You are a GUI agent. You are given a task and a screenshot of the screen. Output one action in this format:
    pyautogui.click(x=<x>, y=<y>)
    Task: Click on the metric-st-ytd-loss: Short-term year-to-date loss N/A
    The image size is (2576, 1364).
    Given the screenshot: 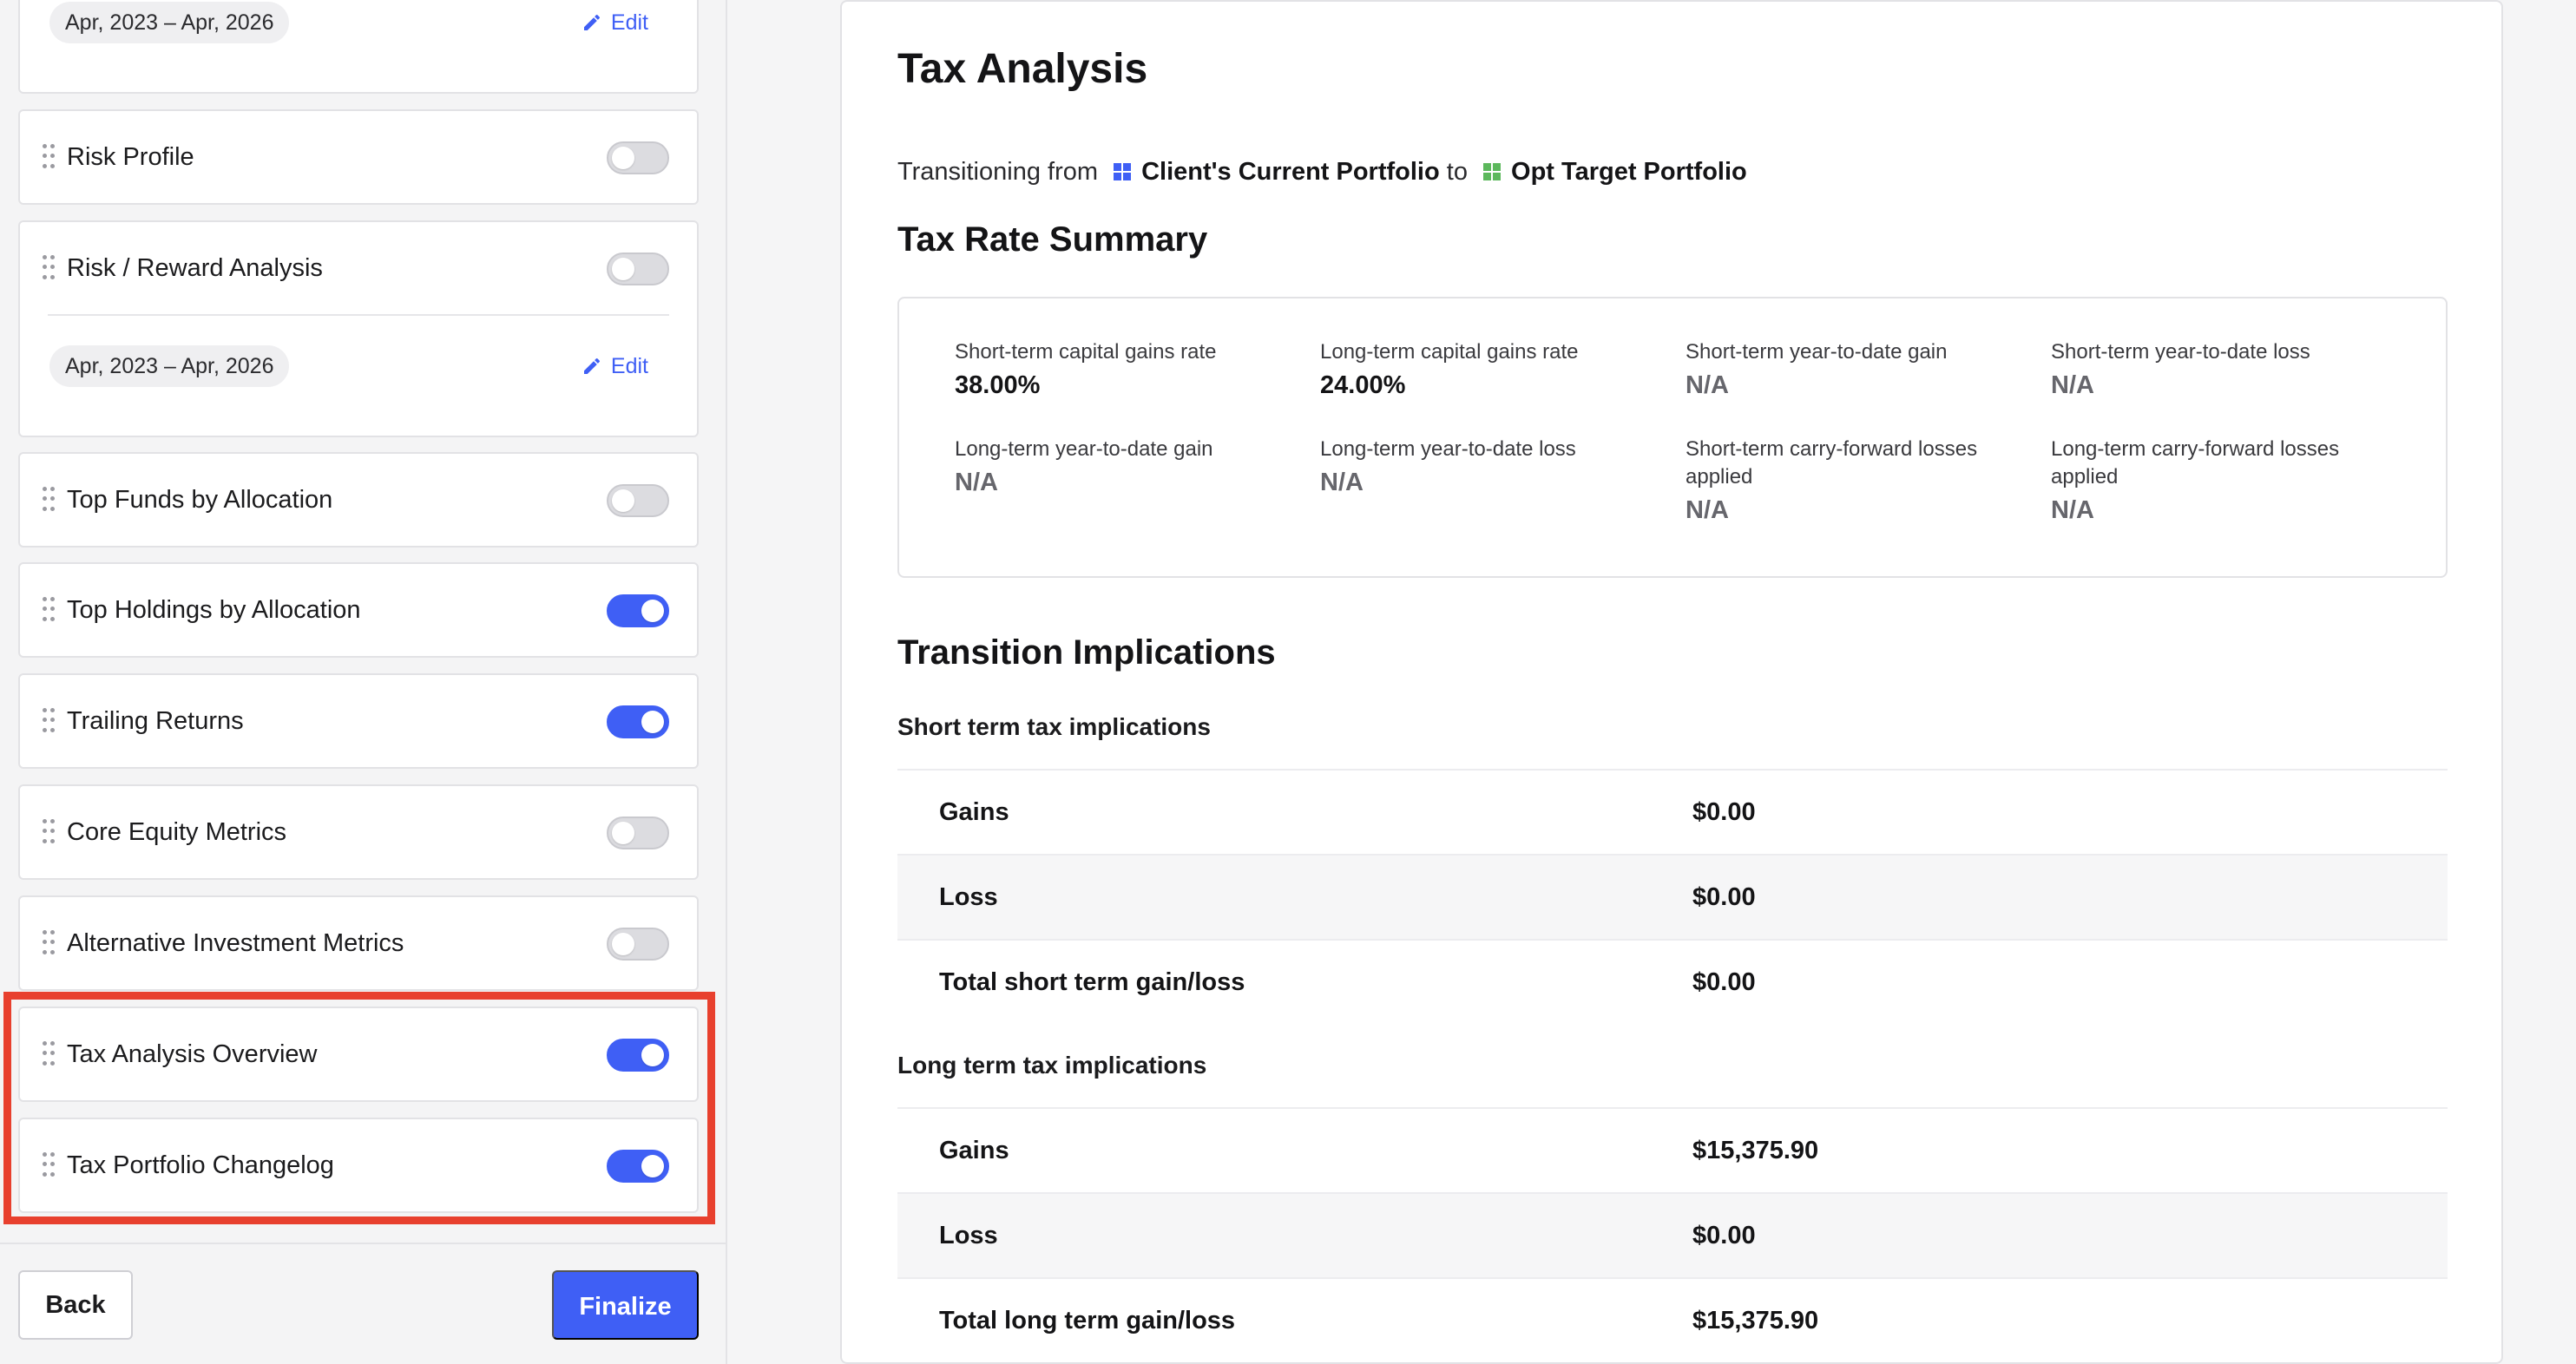 What is the action you would take?
    pyautogui.click(x=2224, y=371)
    